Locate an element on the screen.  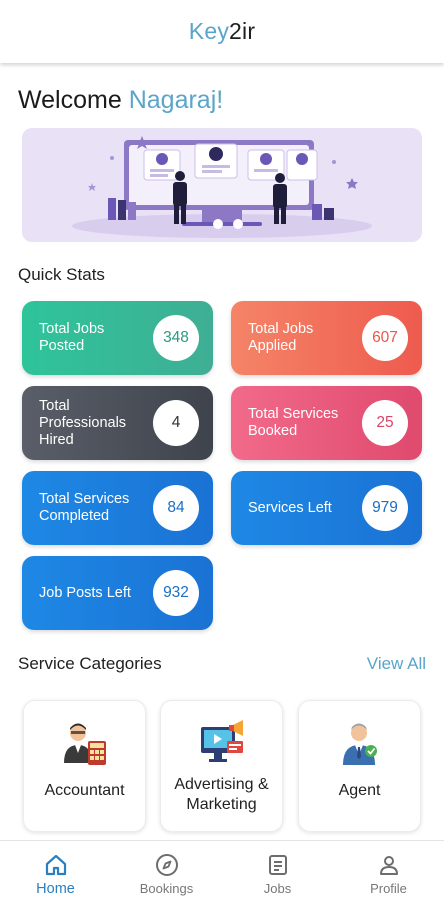
nav-label: Profile is located at coordinates (388, 888).